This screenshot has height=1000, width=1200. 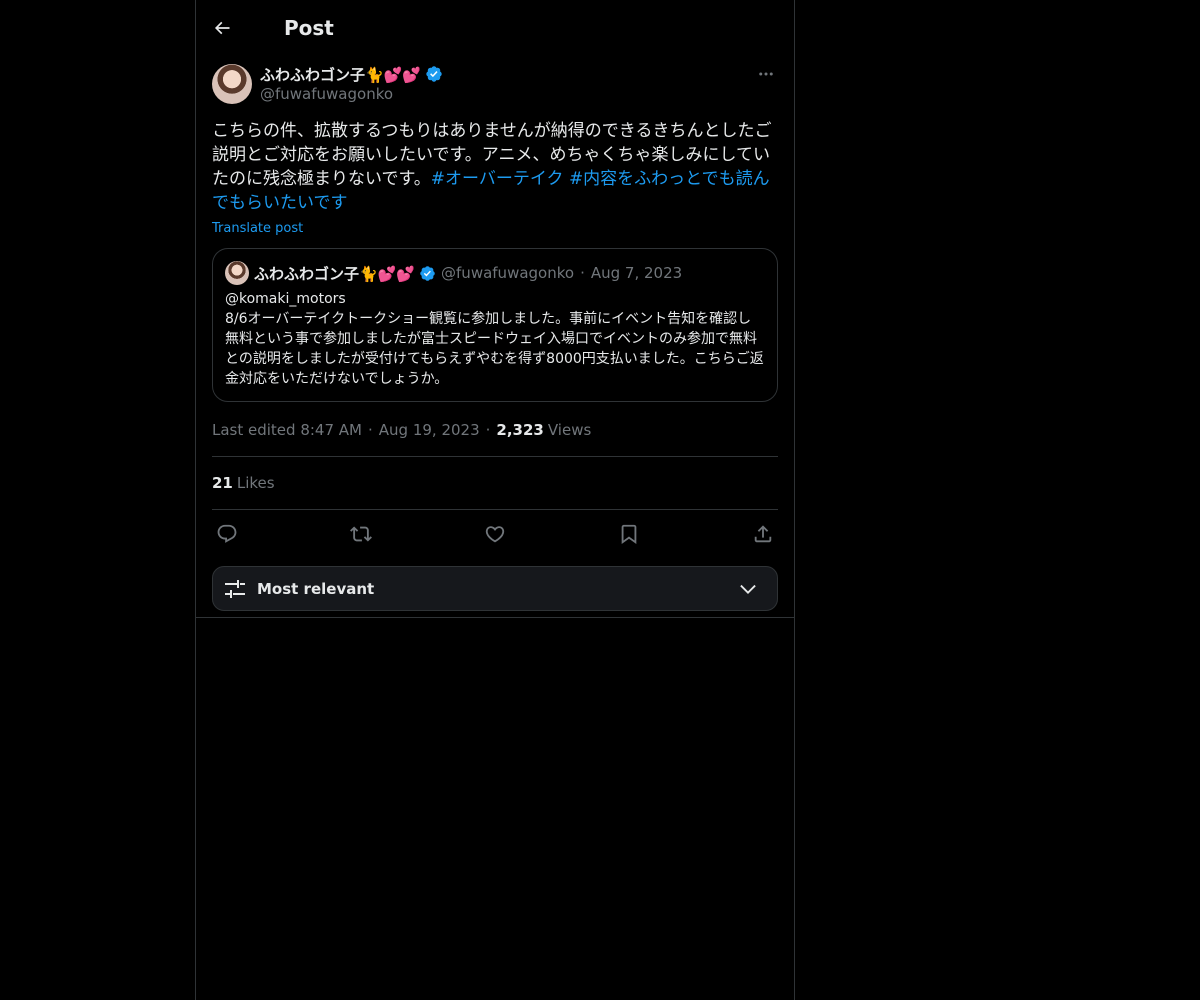 What do you see at coordinates (495, 588) in the screenshot?
I see `sort-replies-dropdown: Most relevant` at bounding box center [495, 588].